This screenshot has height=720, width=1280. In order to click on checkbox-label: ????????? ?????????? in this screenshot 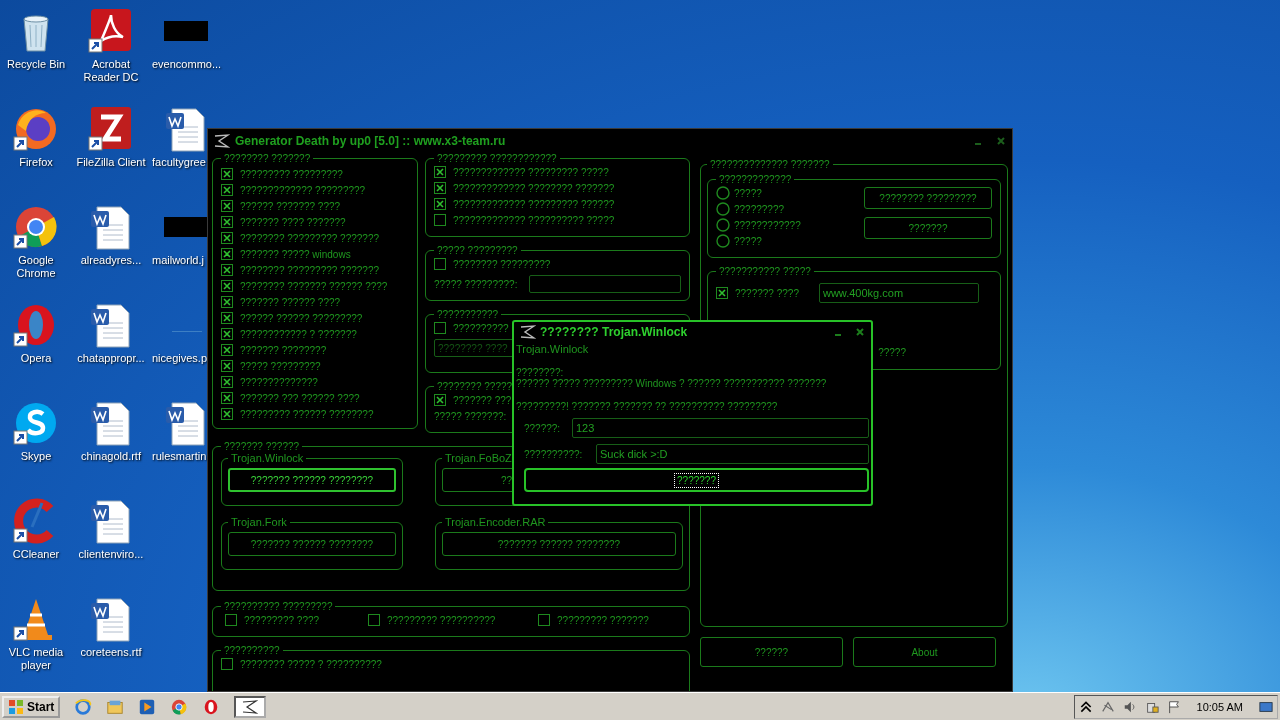, I will do `click(441, 620)`.